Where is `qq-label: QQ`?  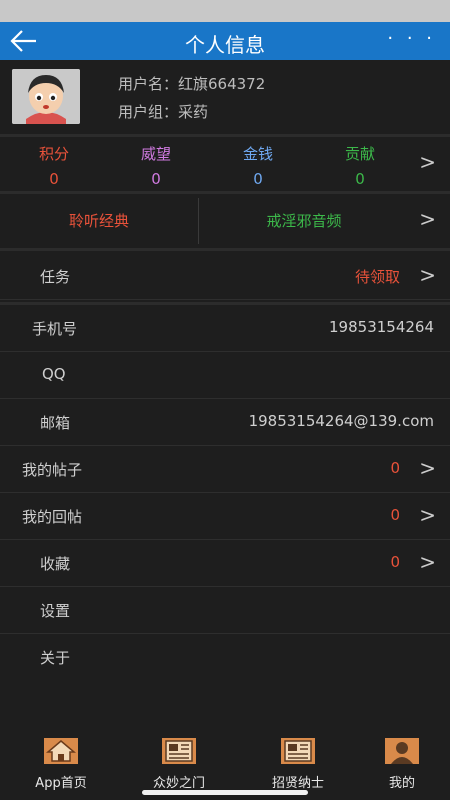
qq-label: QQ is located at coordinates (54, 374).